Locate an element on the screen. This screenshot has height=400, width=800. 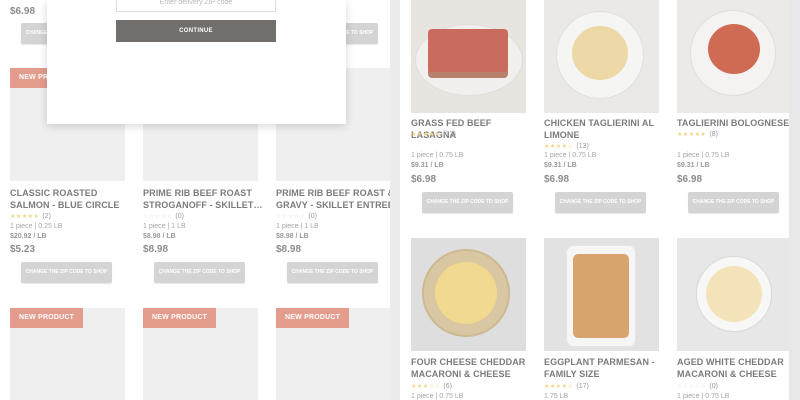
product-name: EGGPLANT PARMESAN - FAMILY SIZE is located at coordinates (604, 368).